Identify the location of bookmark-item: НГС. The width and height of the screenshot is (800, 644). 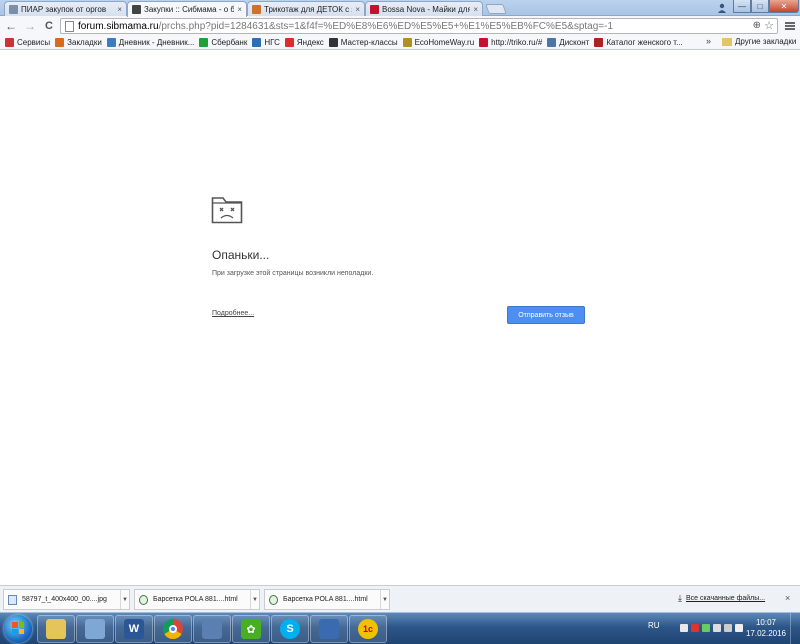
(266, 42).